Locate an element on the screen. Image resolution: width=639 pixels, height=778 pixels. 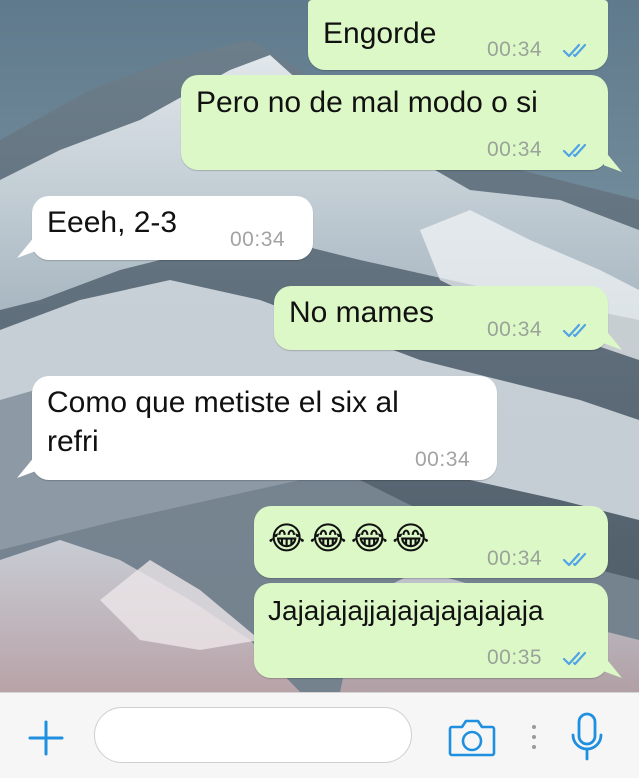
message-bubble-incoming: Eeeh, 2-3 00:34 is located at coordinates (172, 228).